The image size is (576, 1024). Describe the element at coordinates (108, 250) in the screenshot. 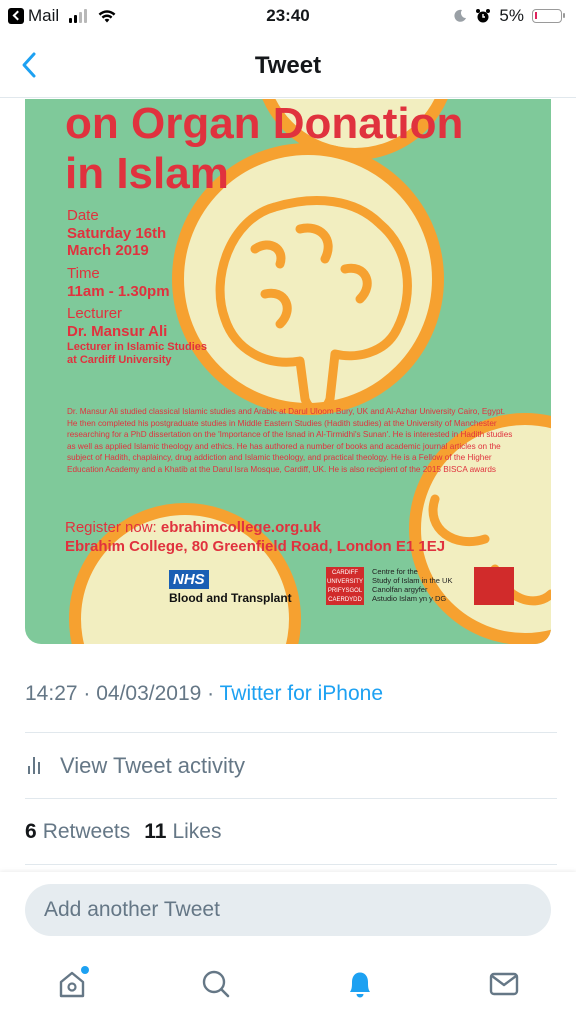

I see `date-value-2: March 2019` at that location.